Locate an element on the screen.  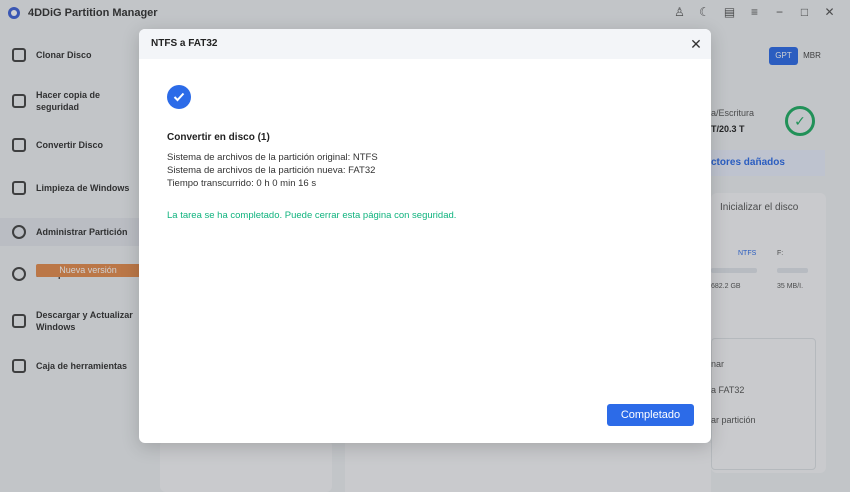
dialog-title: NTFS a FAT32 is located at coordinates (184, 43).